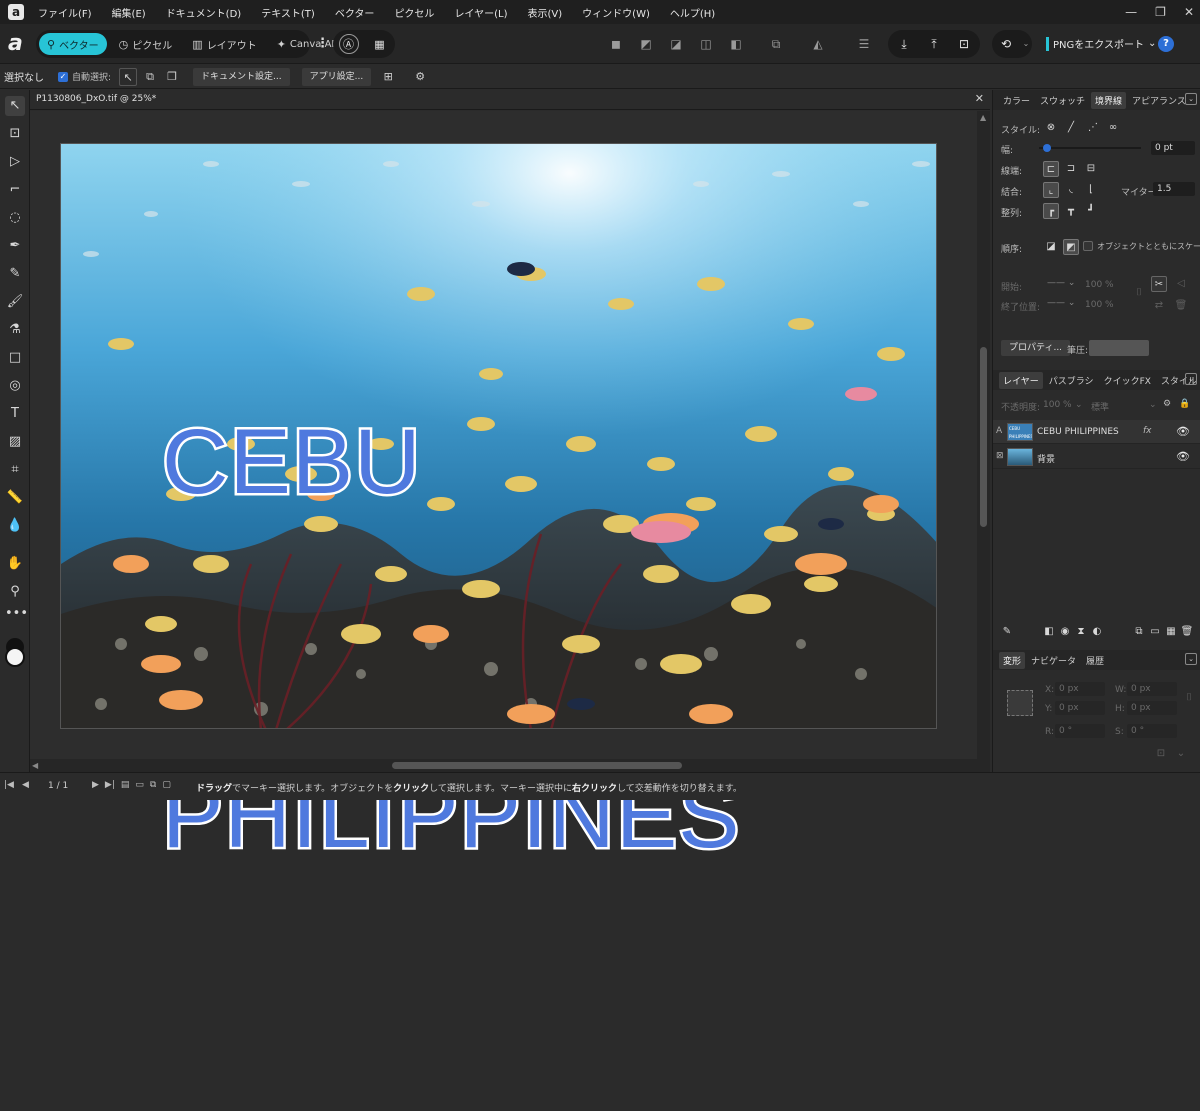  What do you see at coordinates (15, 442) in the screenshot?
I see `place-image-tool-icon: ▨` at bounding box center [15, 442].